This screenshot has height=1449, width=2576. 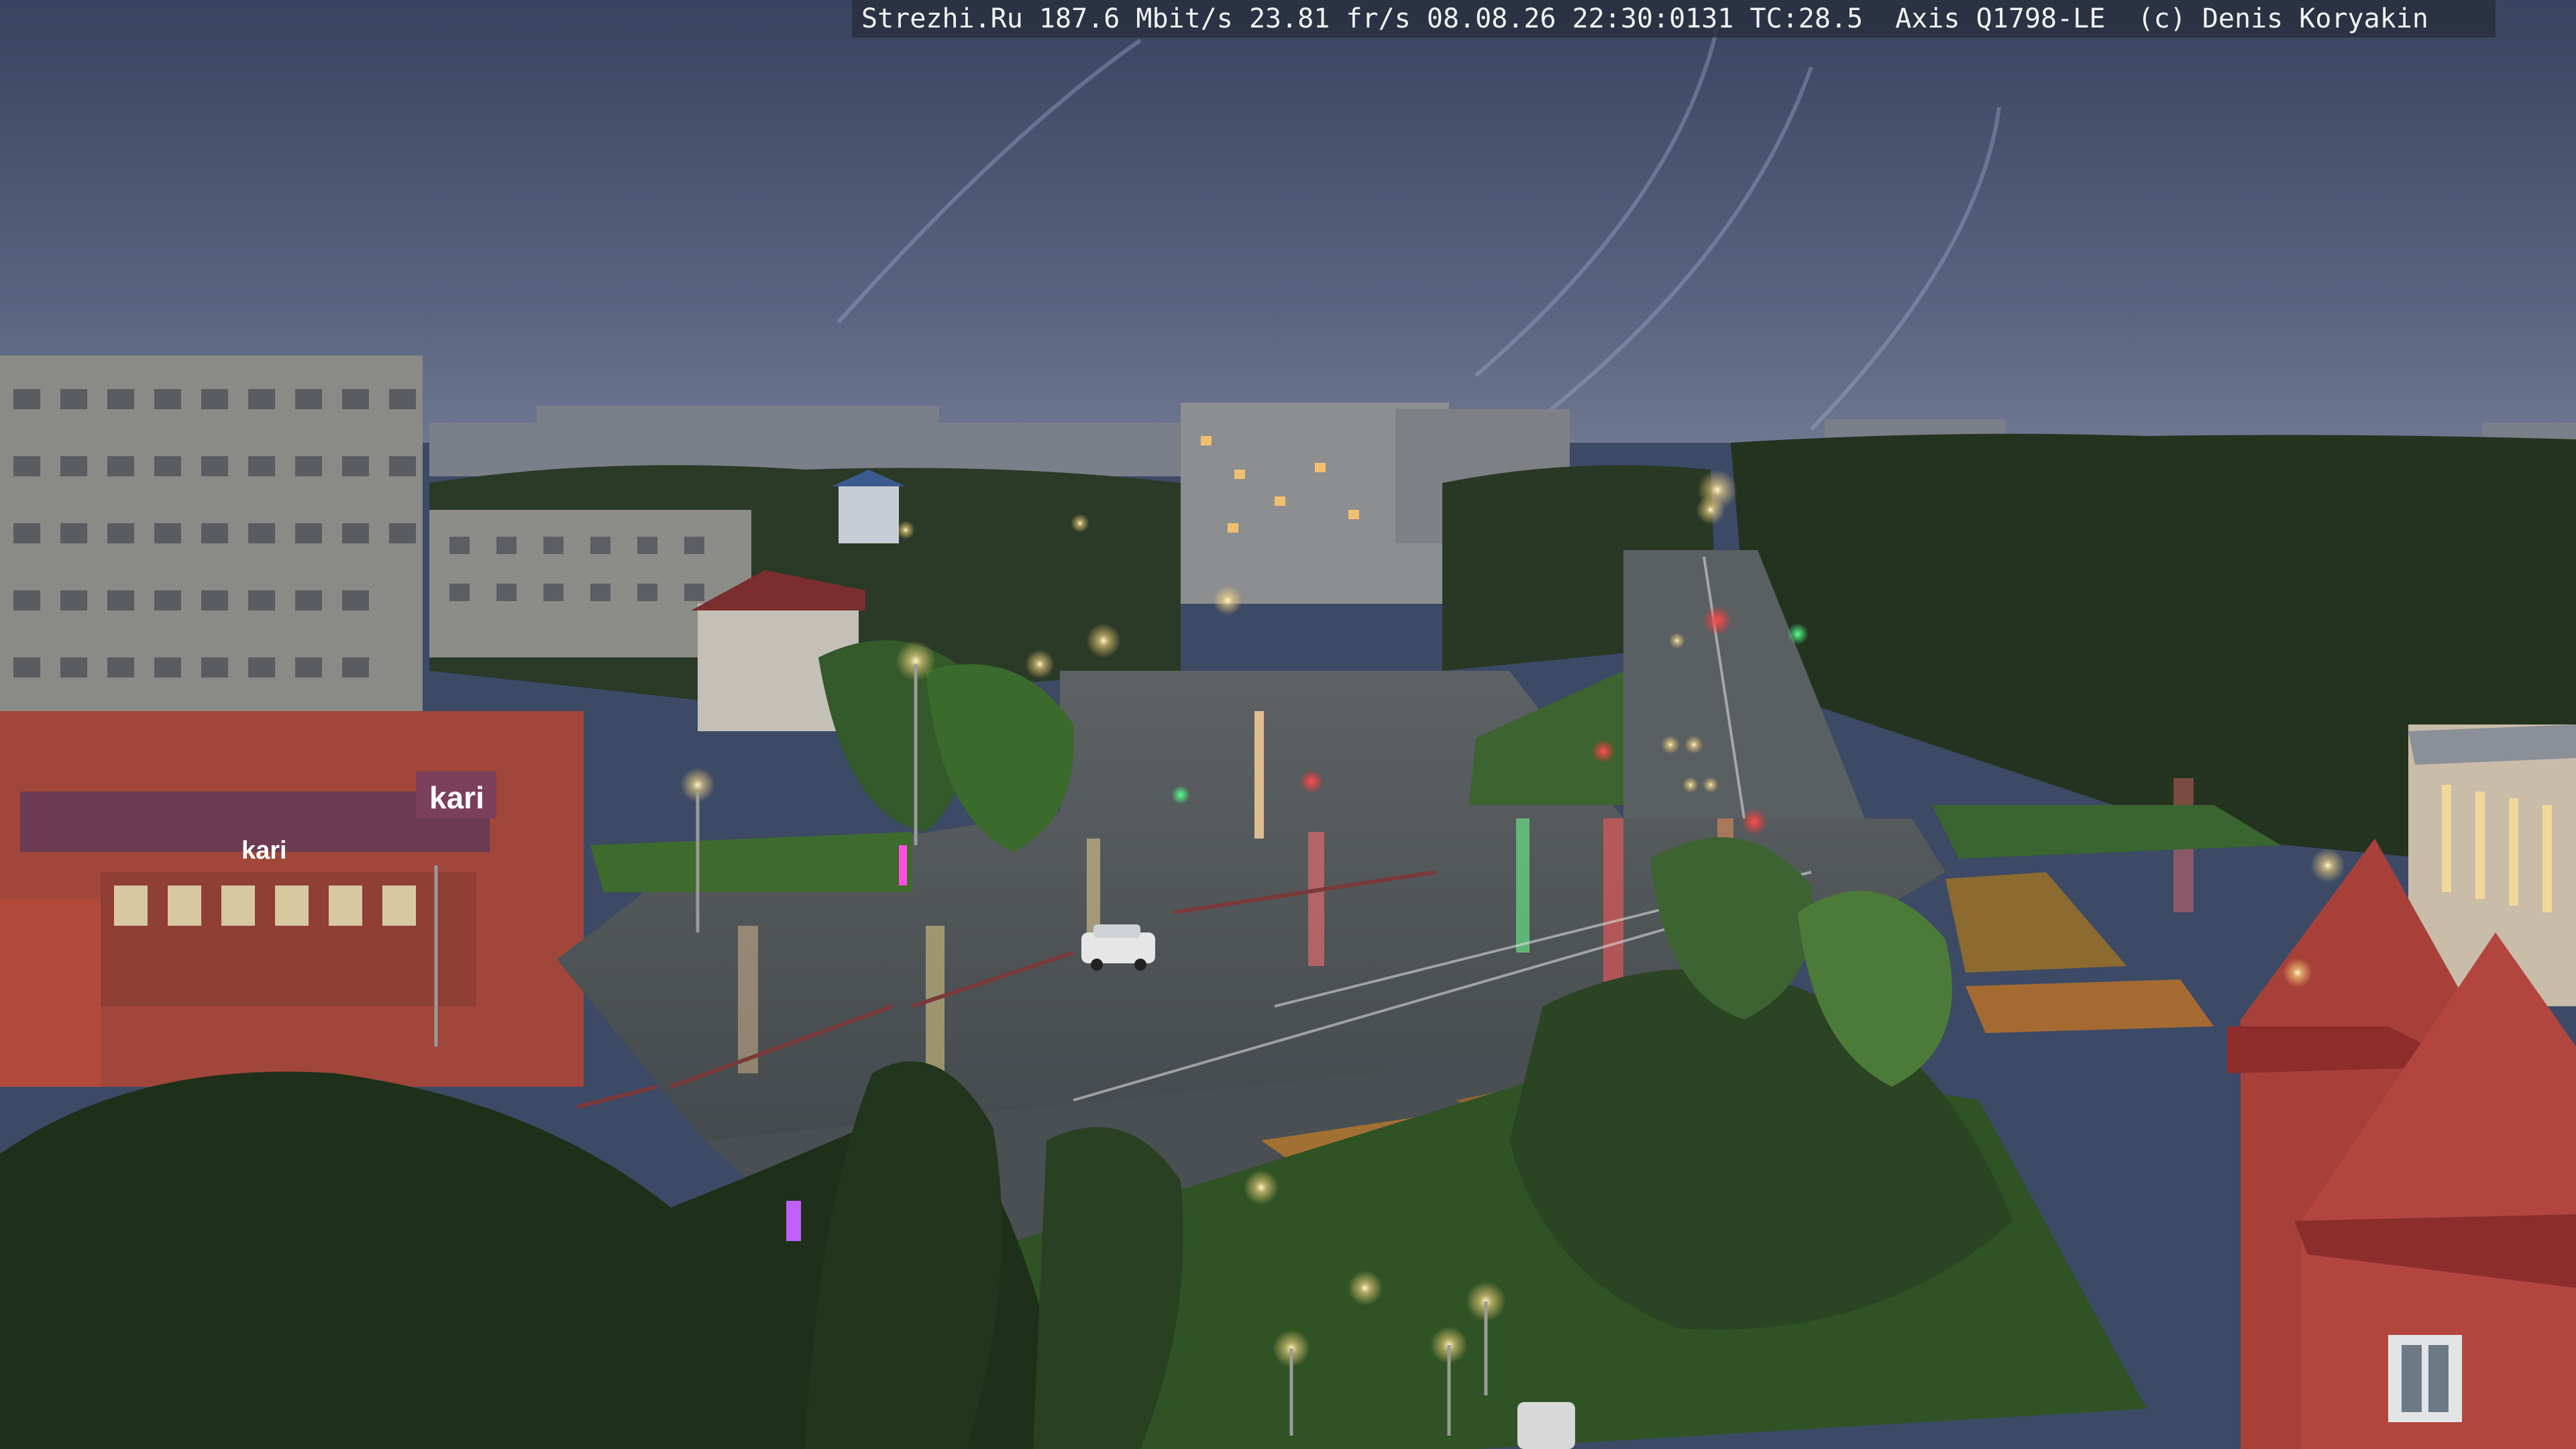 I want to click on lawn-left, so click(x=751, y=862).